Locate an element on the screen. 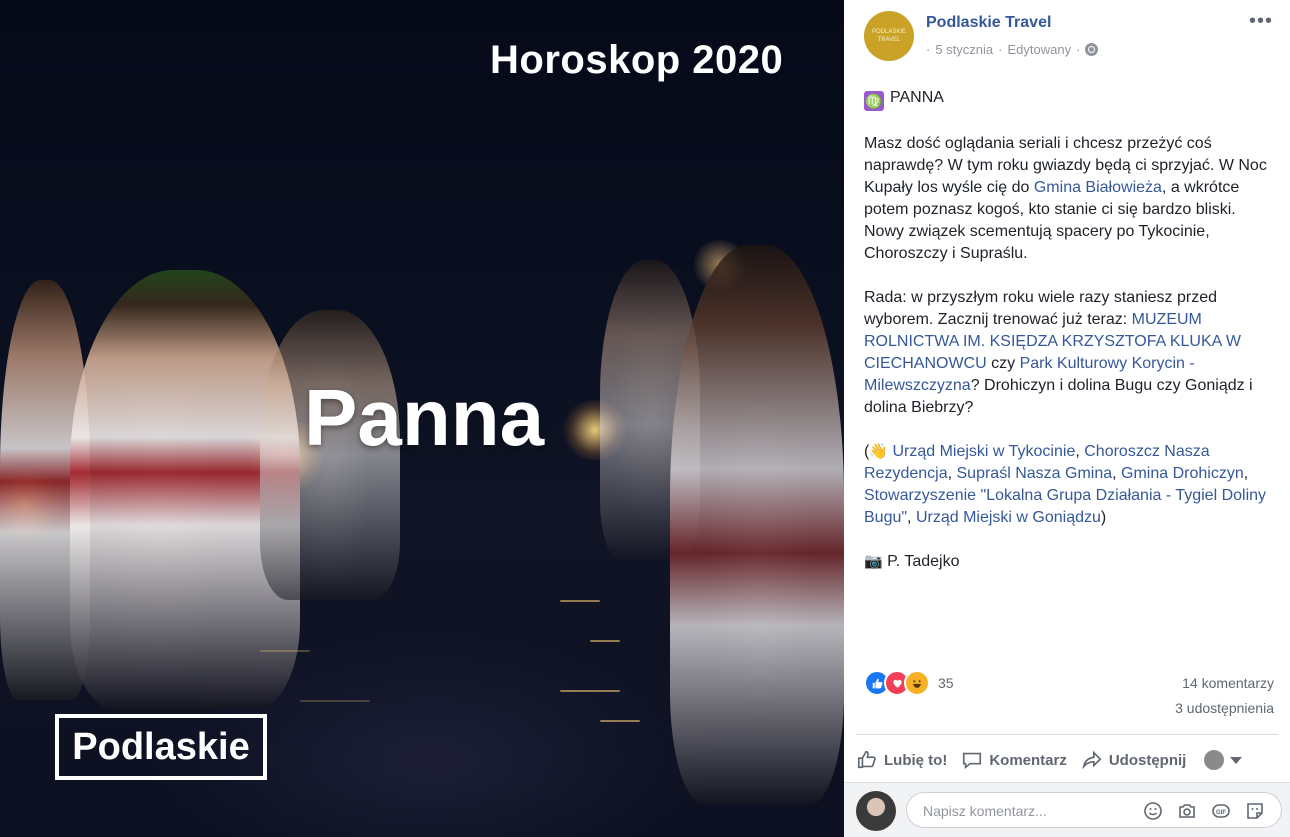  photo-credit: 📷 P. Tadejko is located at coordinates (1070, 562).